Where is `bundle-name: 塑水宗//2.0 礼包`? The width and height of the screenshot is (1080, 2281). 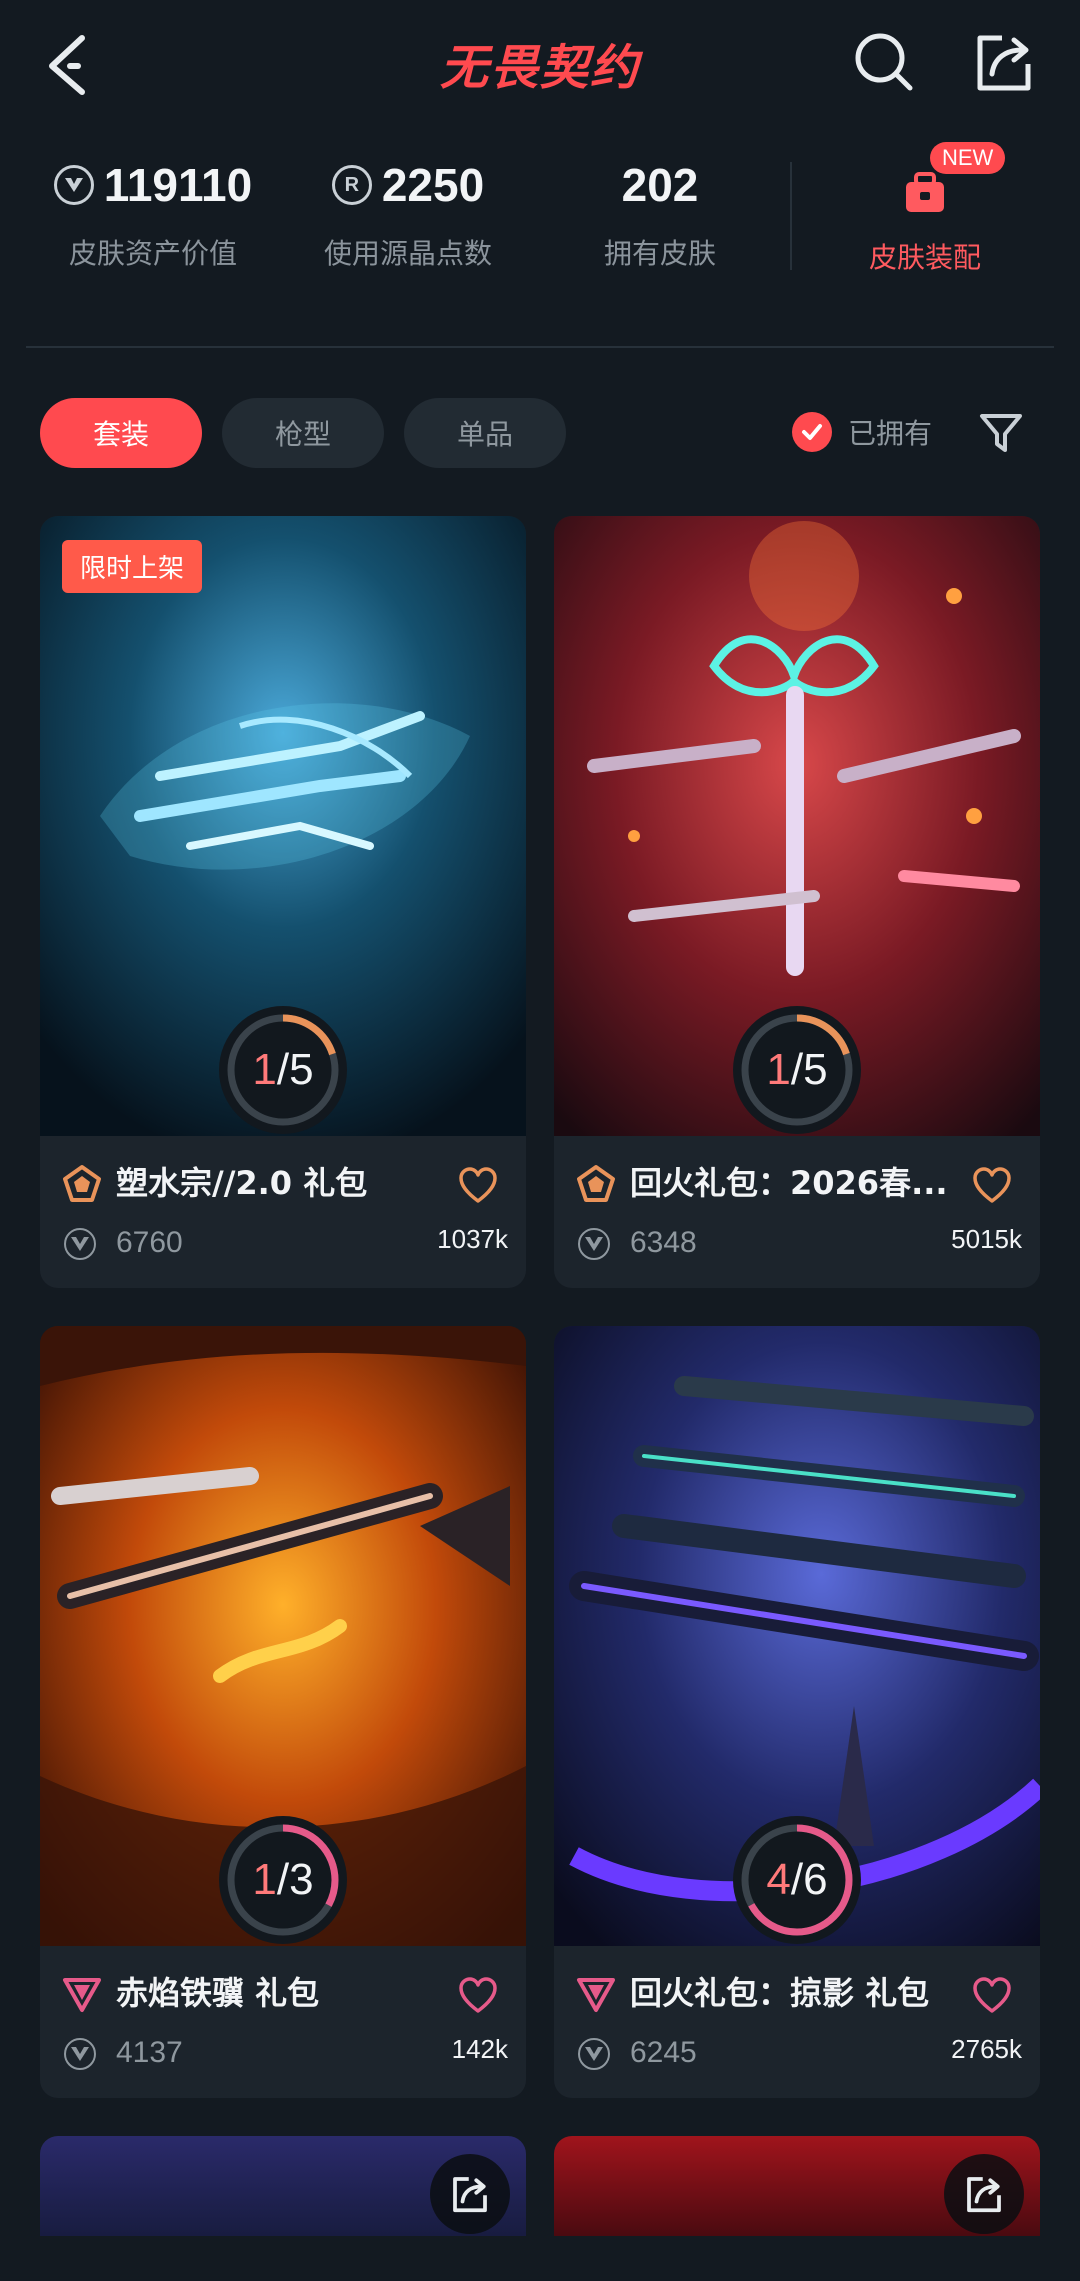 bundle-name: 塑水宗//2.0 礼包 is located at coordinates (242, 1183).